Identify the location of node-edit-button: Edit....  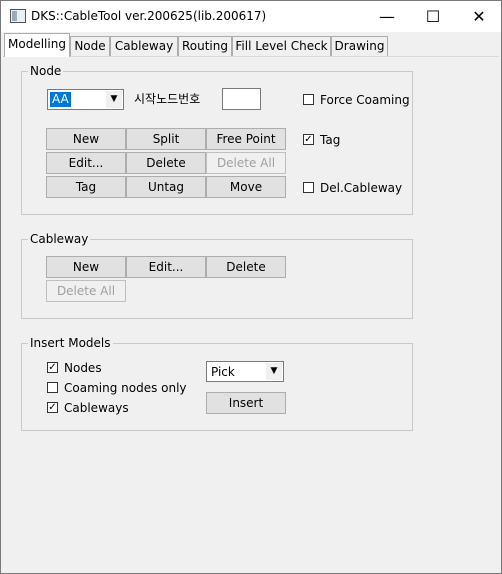
(86, 163).